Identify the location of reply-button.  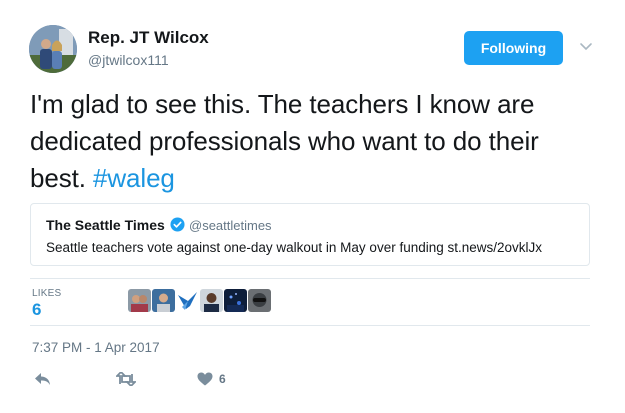
(42, 379).